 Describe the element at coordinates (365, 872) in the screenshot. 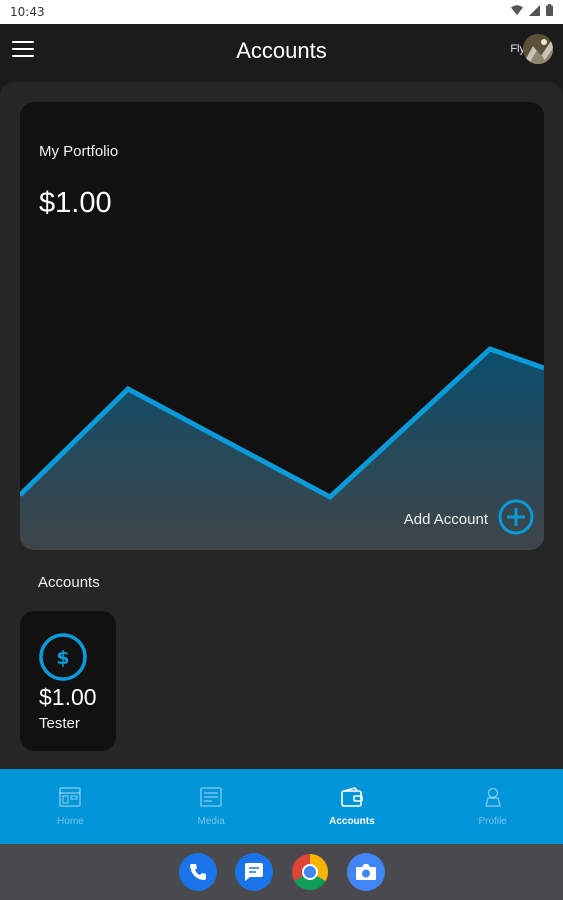

I see `camera-icon` at that location.